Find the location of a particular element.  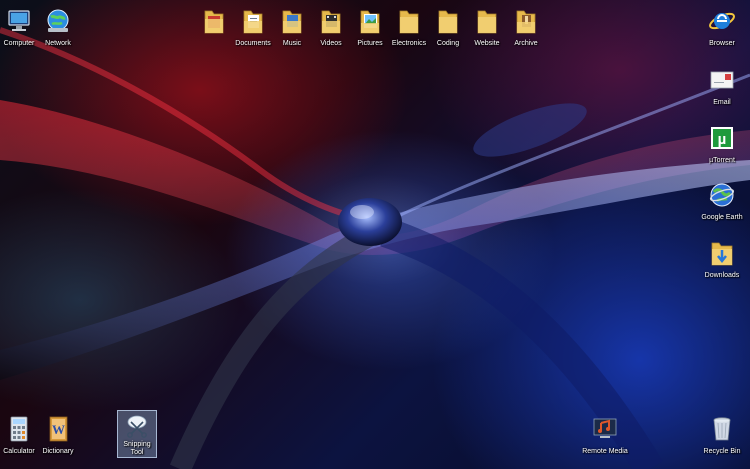

remote-media-icon is located at coordinates (605, 429).